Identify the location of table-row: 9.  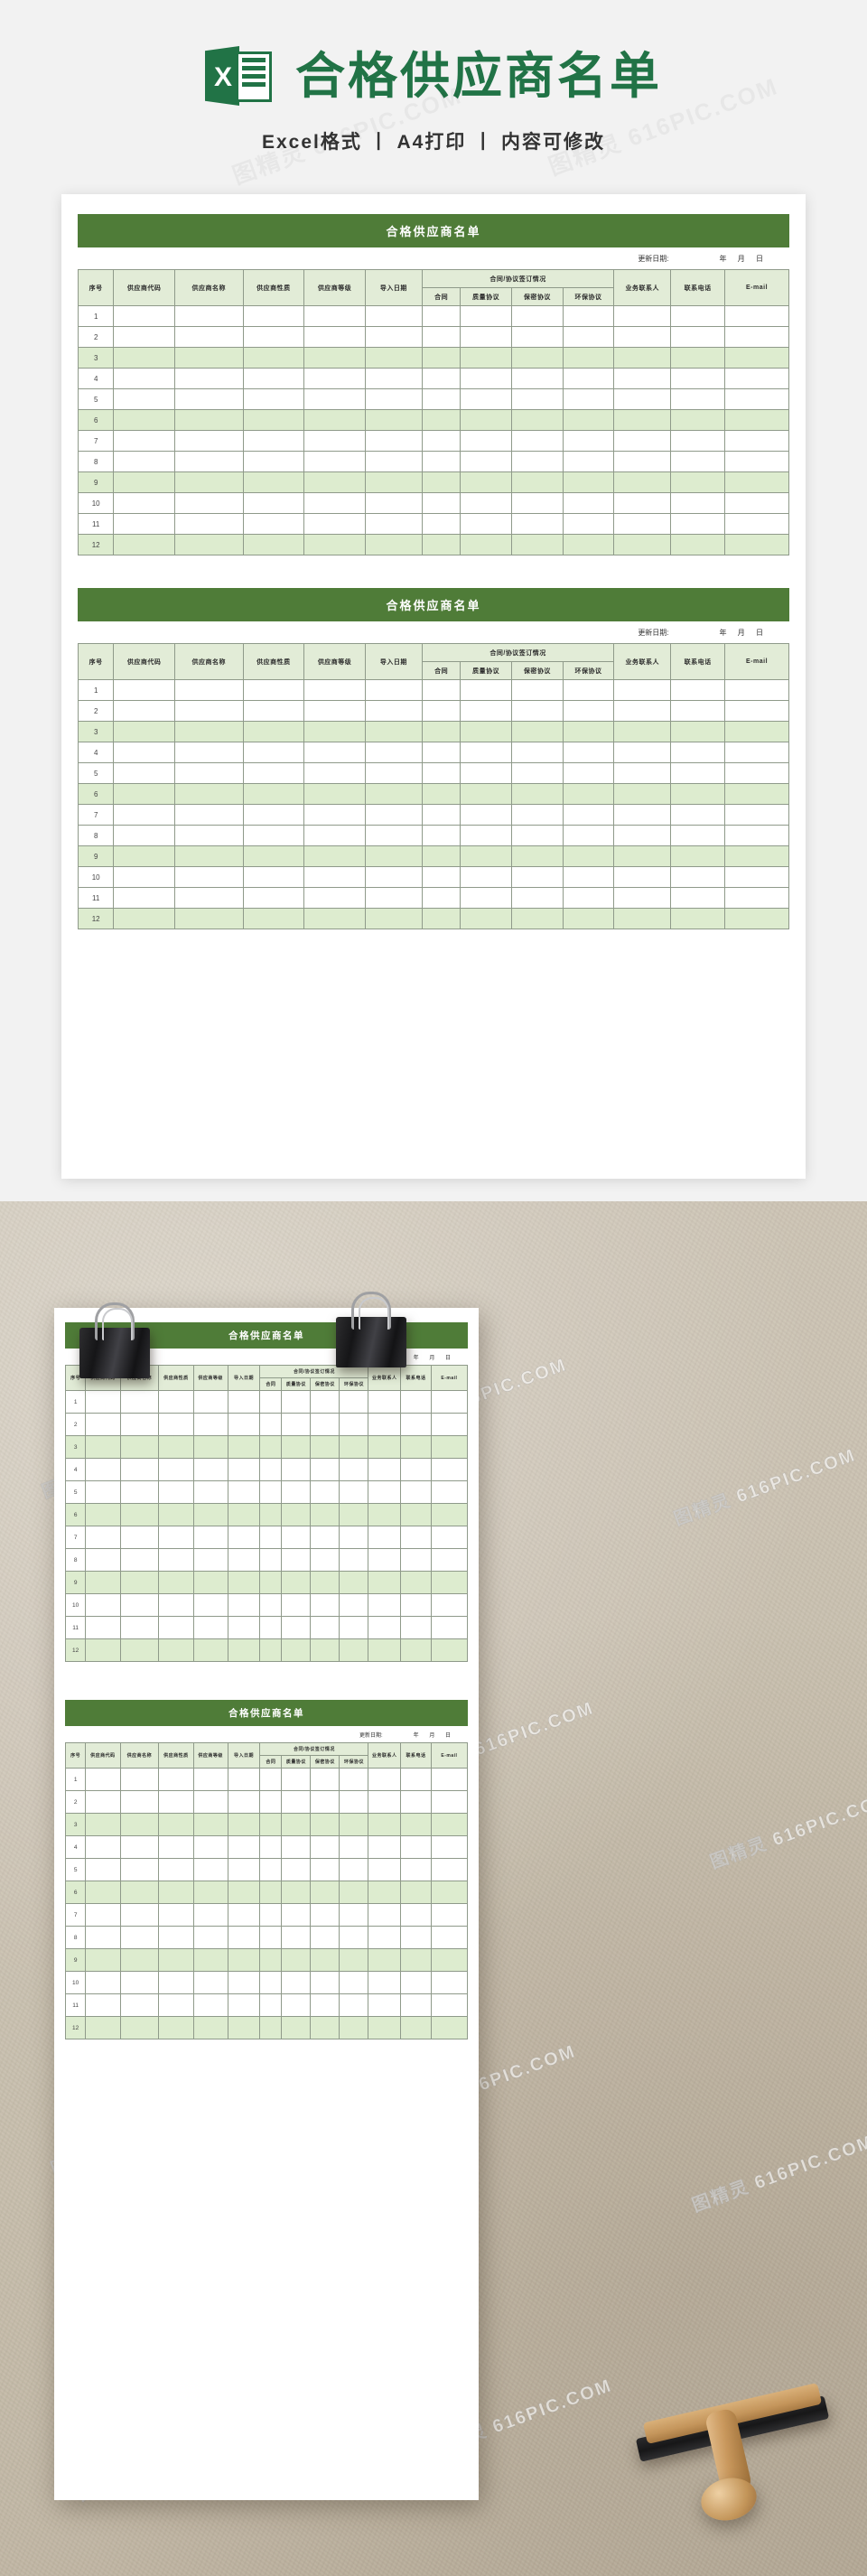
(267, 1582).